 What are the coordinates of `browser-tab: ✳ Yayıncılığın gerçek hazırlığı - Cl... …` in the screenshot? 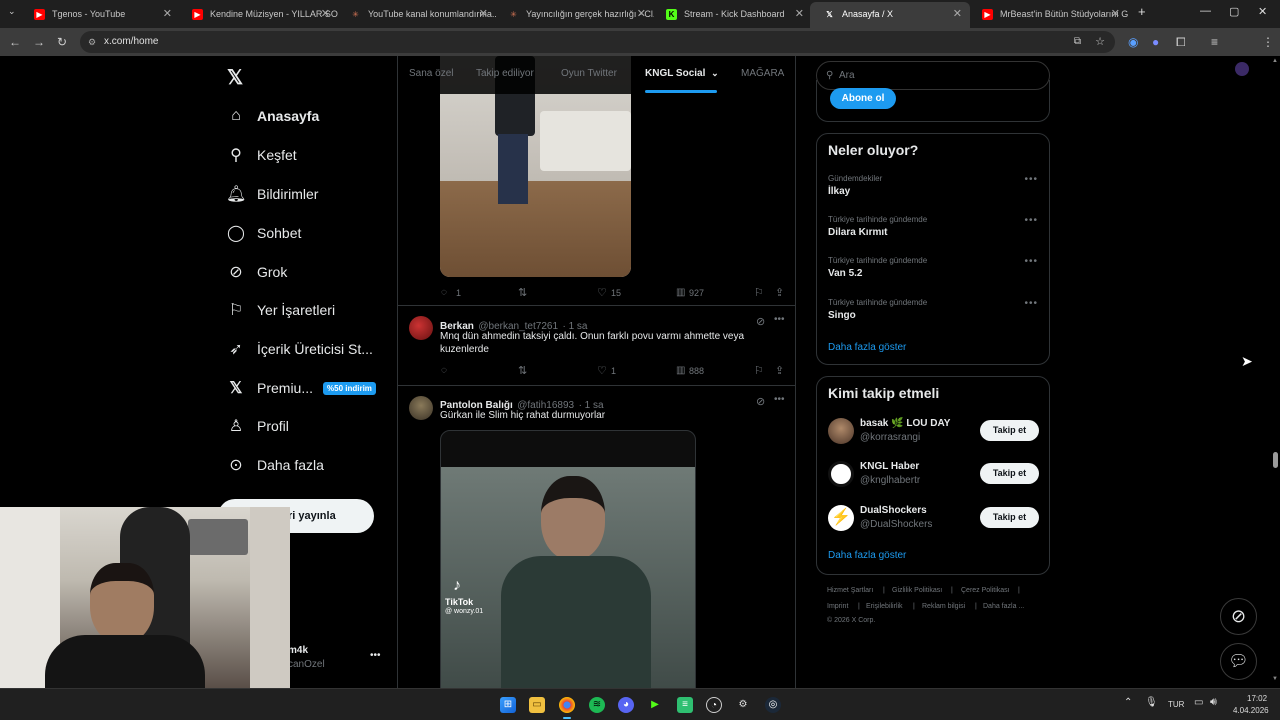 It's located at (574, 15).